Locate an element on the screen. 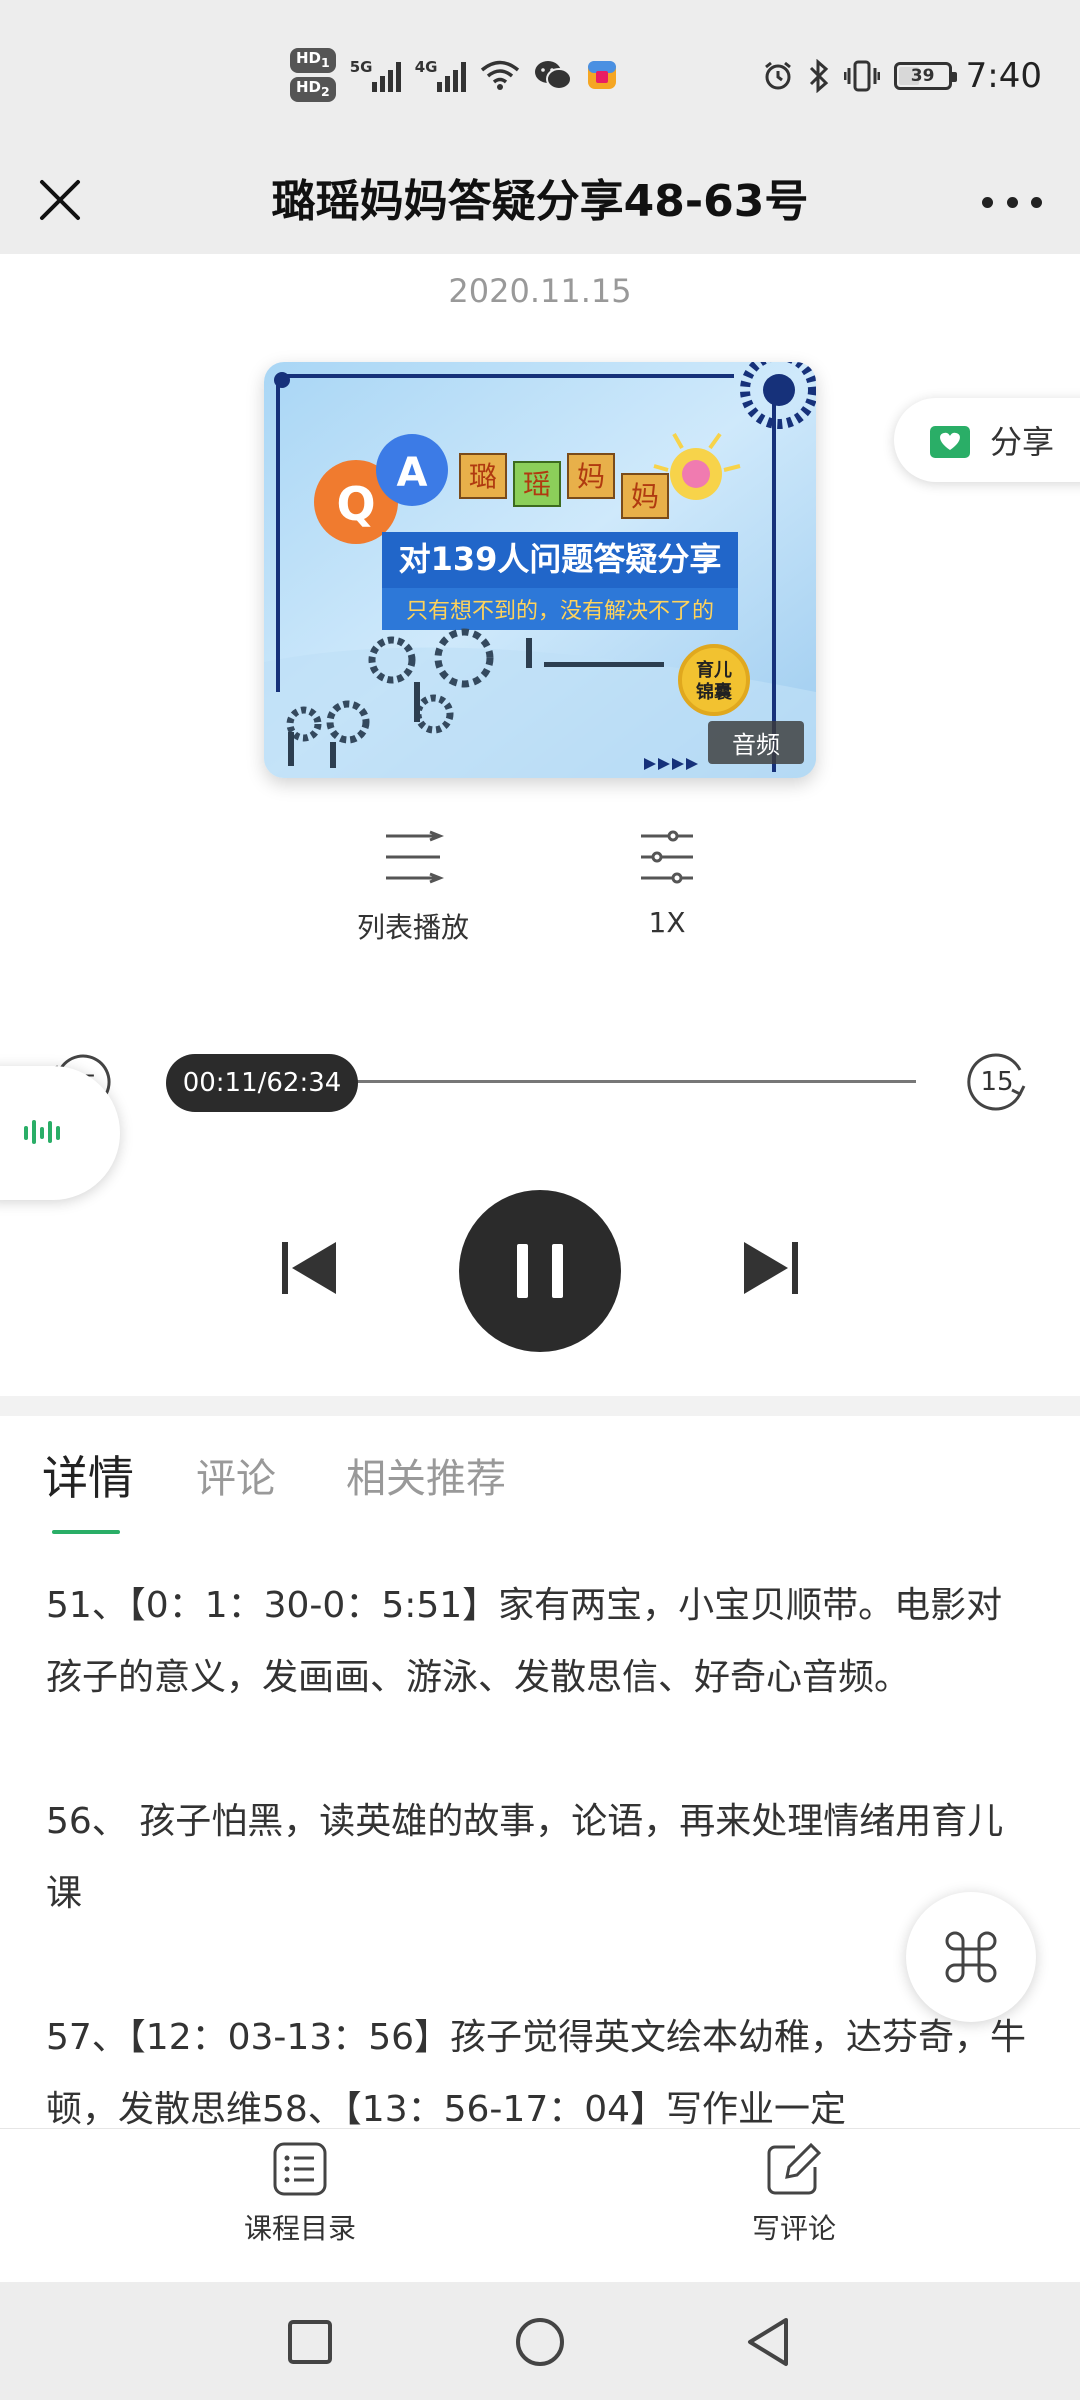 The width and height of the screenshot is (1080, 2400). cover-subtitle: 对139人问题答疑分享 is located at coordinates (560, 559).